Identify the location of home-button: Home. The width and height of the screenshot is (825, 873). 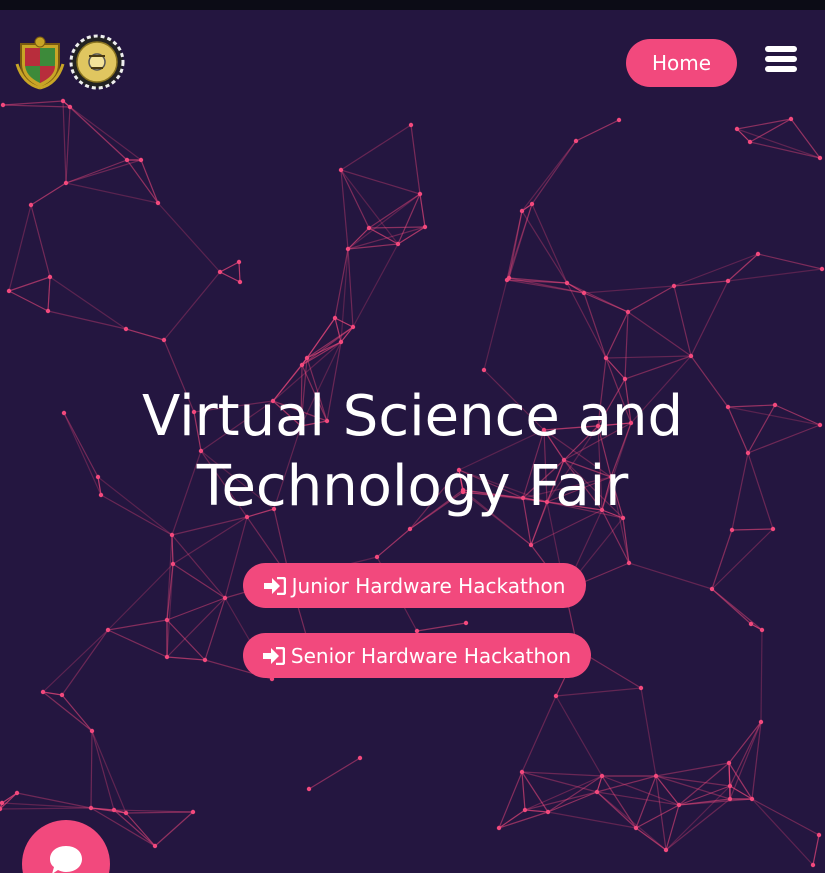
(681, 63).